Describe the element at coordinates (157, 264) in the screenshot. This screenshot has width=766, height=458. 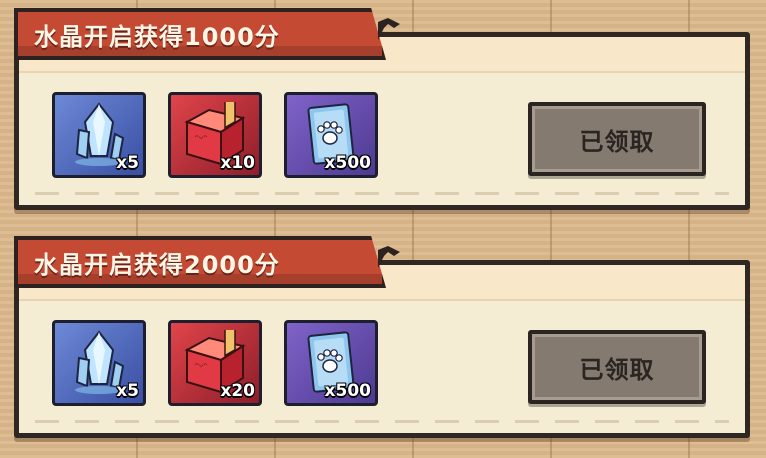
I see `task-title: 水晶开启获得2000分` at that location.